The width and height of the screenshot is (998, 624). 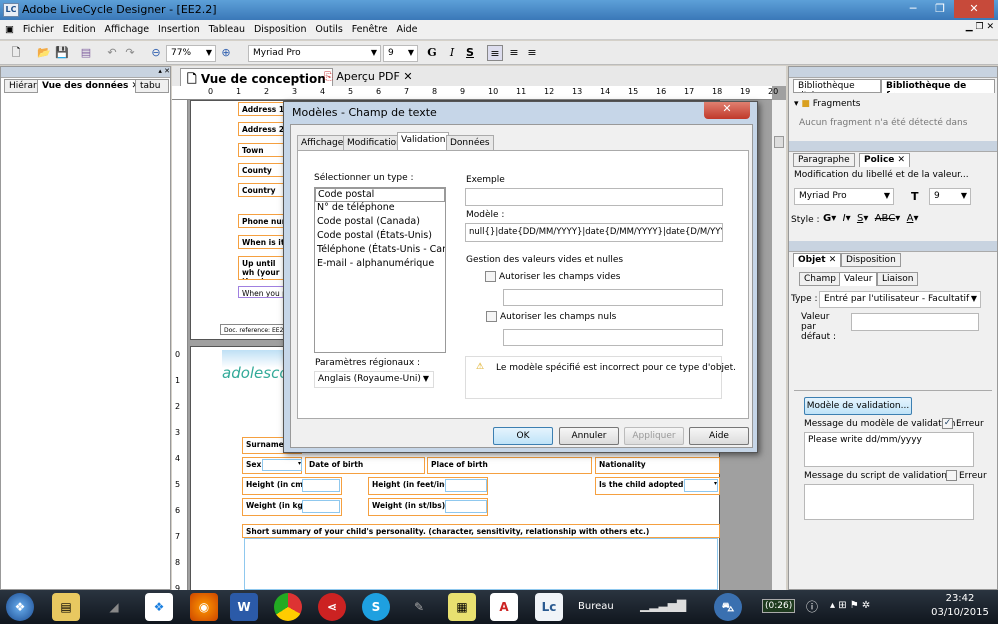 What do you see at coordinates (368, 77) in the screenshot?
I see `tab-pdf-preview: ⎘ Aperçu PDF ✕` at bounding box center [368, 77].